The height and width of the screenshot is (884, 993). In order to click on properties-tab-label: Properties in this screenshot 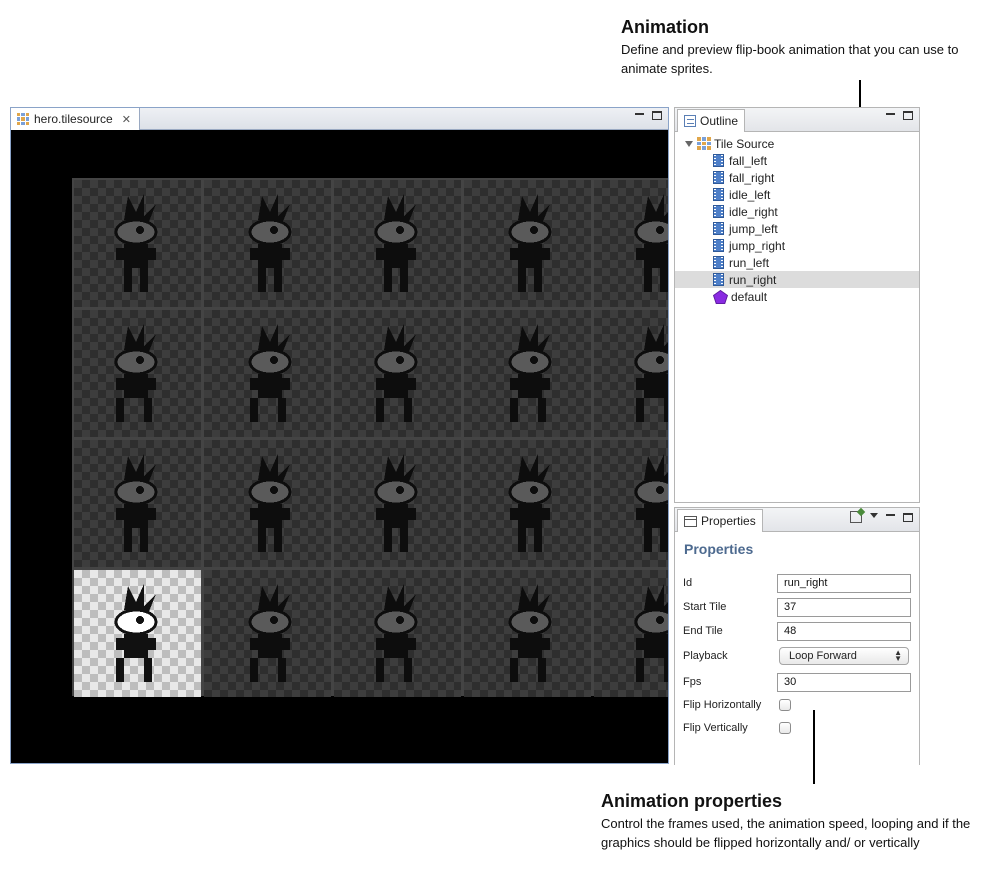, I will do `click(728, 521)`.